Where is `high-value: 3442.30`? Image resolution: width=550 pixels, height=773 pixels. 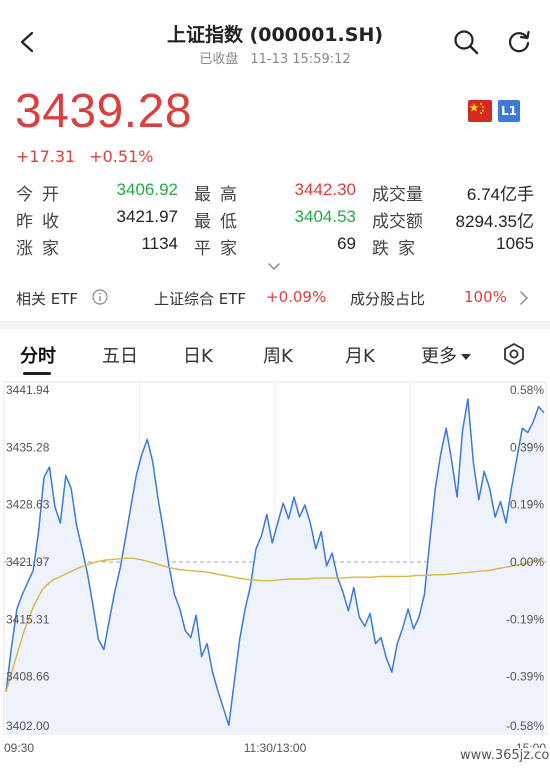 high-value: 3442.30 is located at coordinates (325, 189).